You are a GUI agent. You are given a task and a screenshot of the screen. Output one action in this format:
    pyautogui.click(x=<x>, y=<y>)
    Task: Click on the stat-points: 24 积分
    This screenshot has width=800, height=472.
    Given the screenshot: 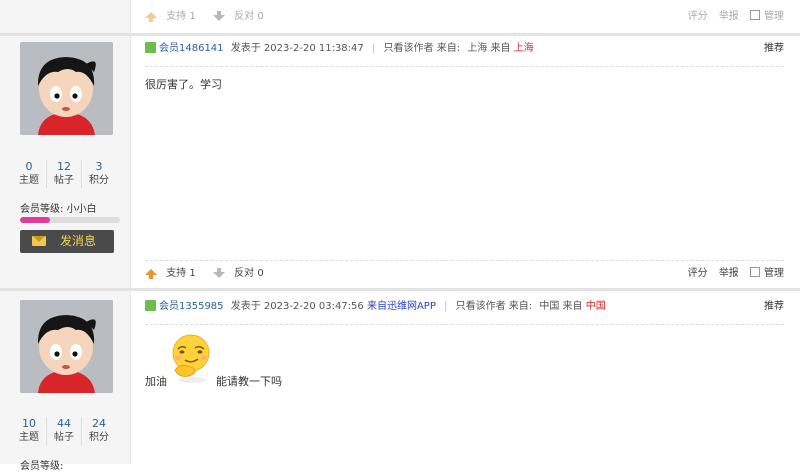 What is the action you would take?
    pyautogui.click(x=98, y=431)
    